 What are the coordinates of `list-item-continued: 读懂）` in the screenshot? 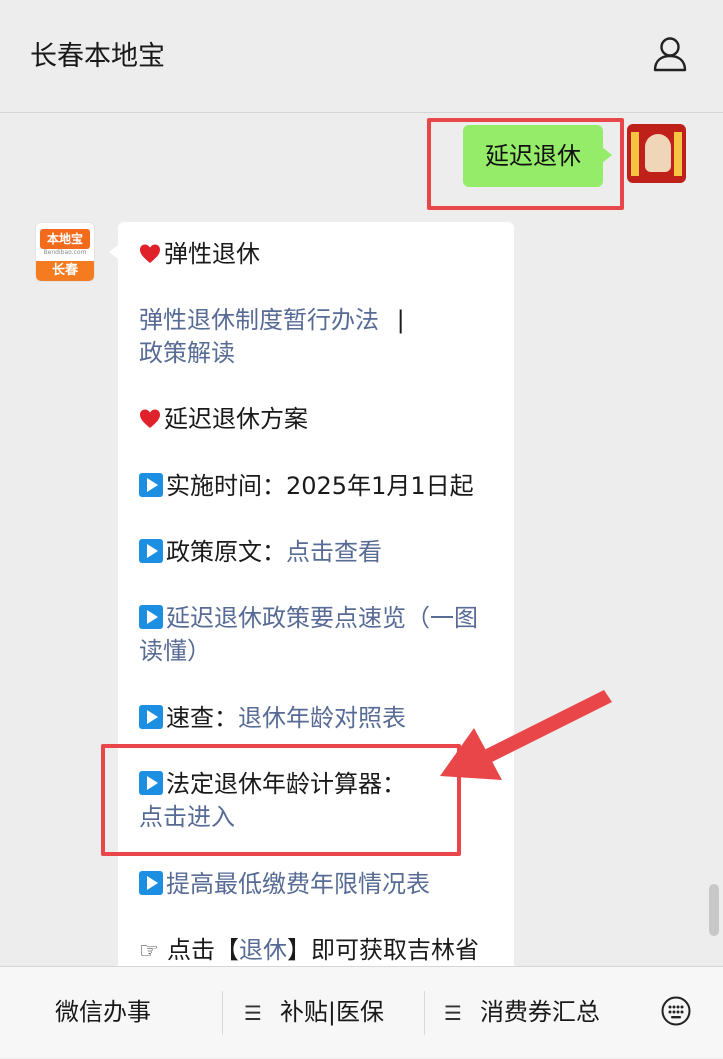 It's located at (175, 651).